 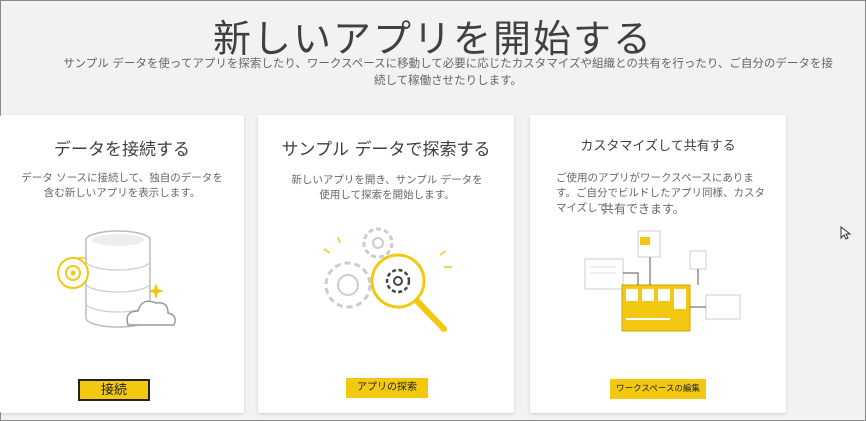 I want to click on connect-button: 接続, so click(x=114, y=390).